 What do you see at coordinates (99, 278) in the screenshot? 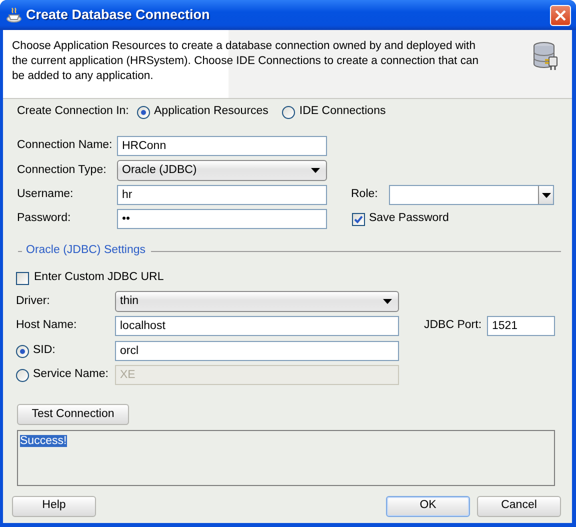
I see `checkbox-label: Enter Custom JDBC URL` at bounding box center [99, 278].